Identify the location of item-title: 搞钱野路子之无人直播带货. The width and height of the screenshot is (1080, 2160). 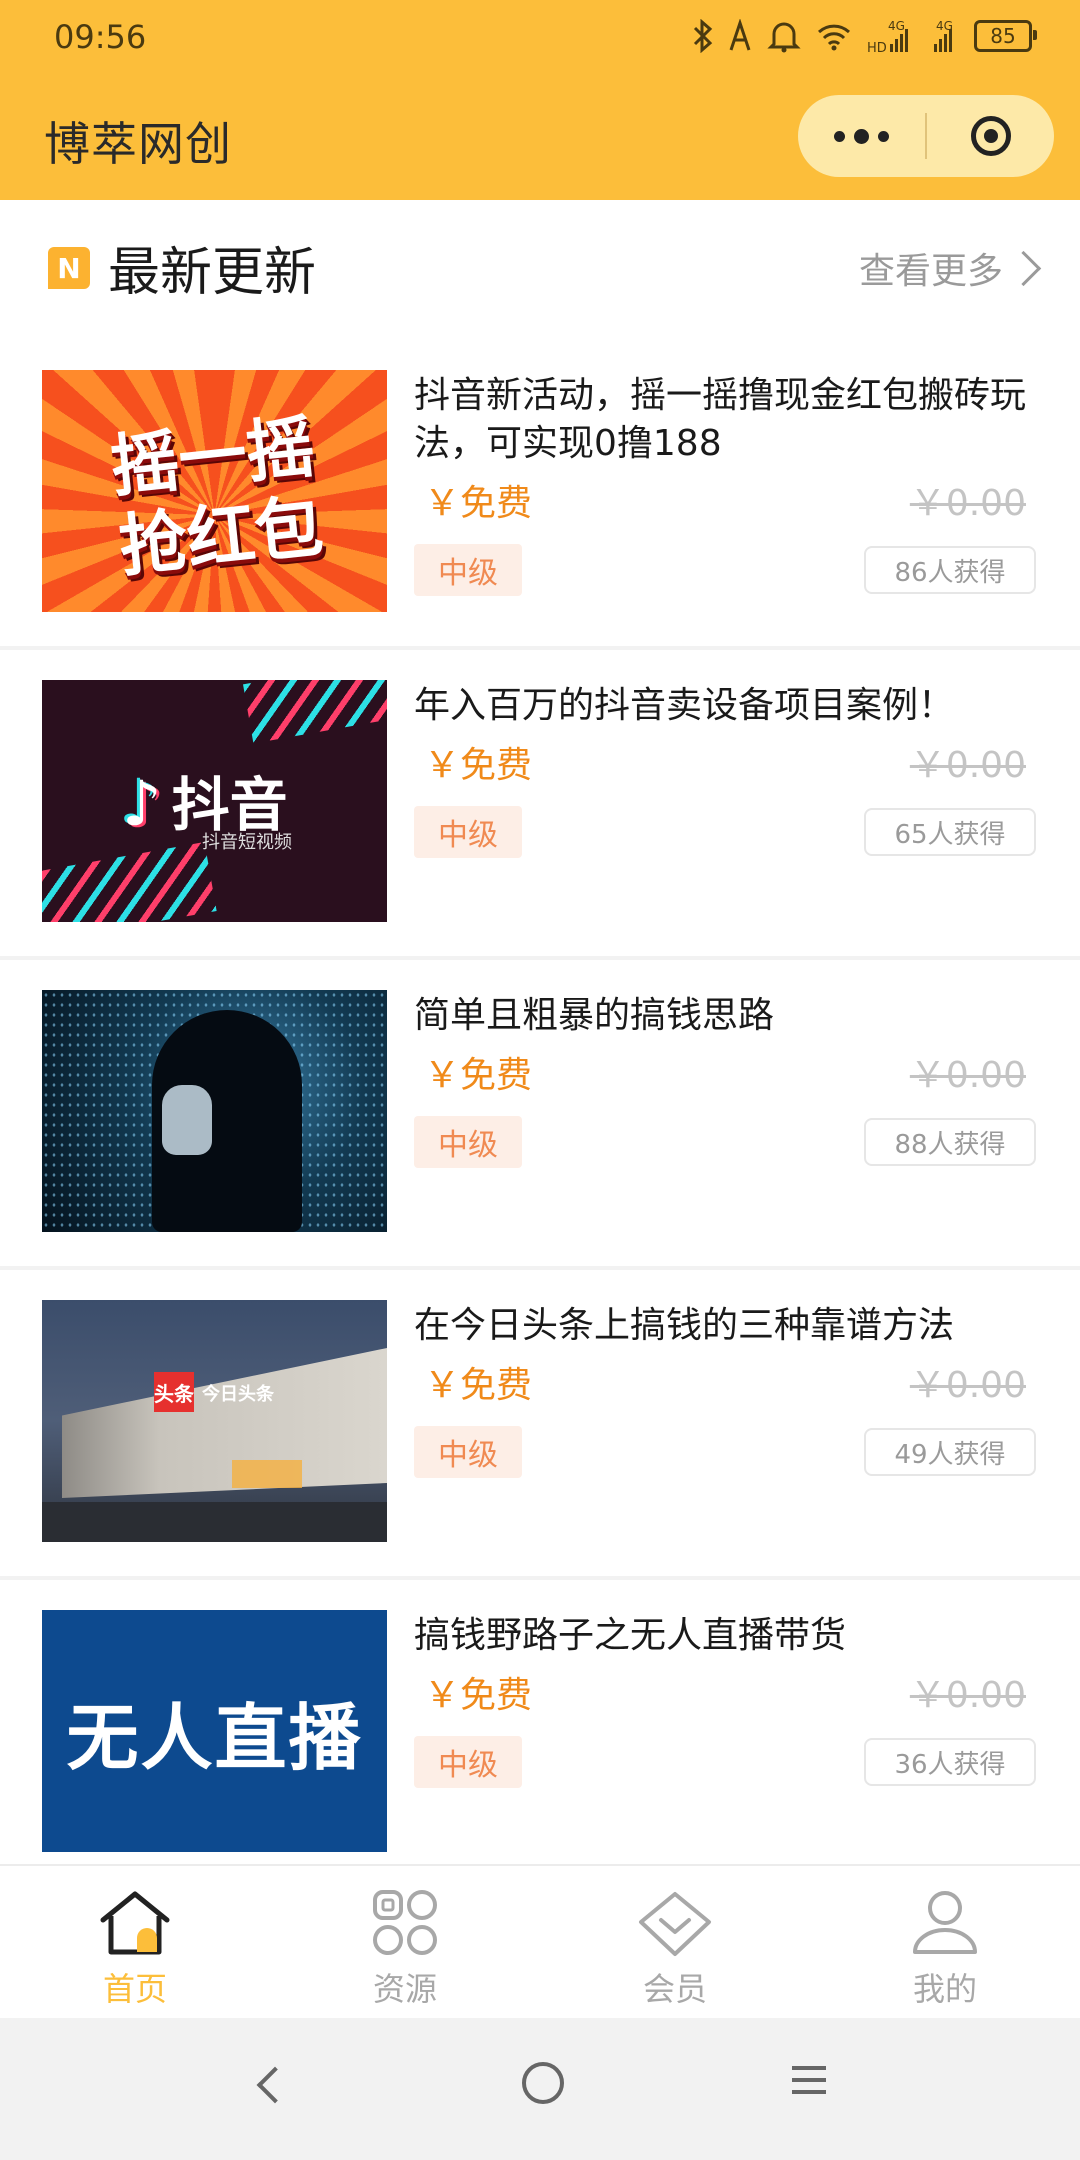
(630, 1635).